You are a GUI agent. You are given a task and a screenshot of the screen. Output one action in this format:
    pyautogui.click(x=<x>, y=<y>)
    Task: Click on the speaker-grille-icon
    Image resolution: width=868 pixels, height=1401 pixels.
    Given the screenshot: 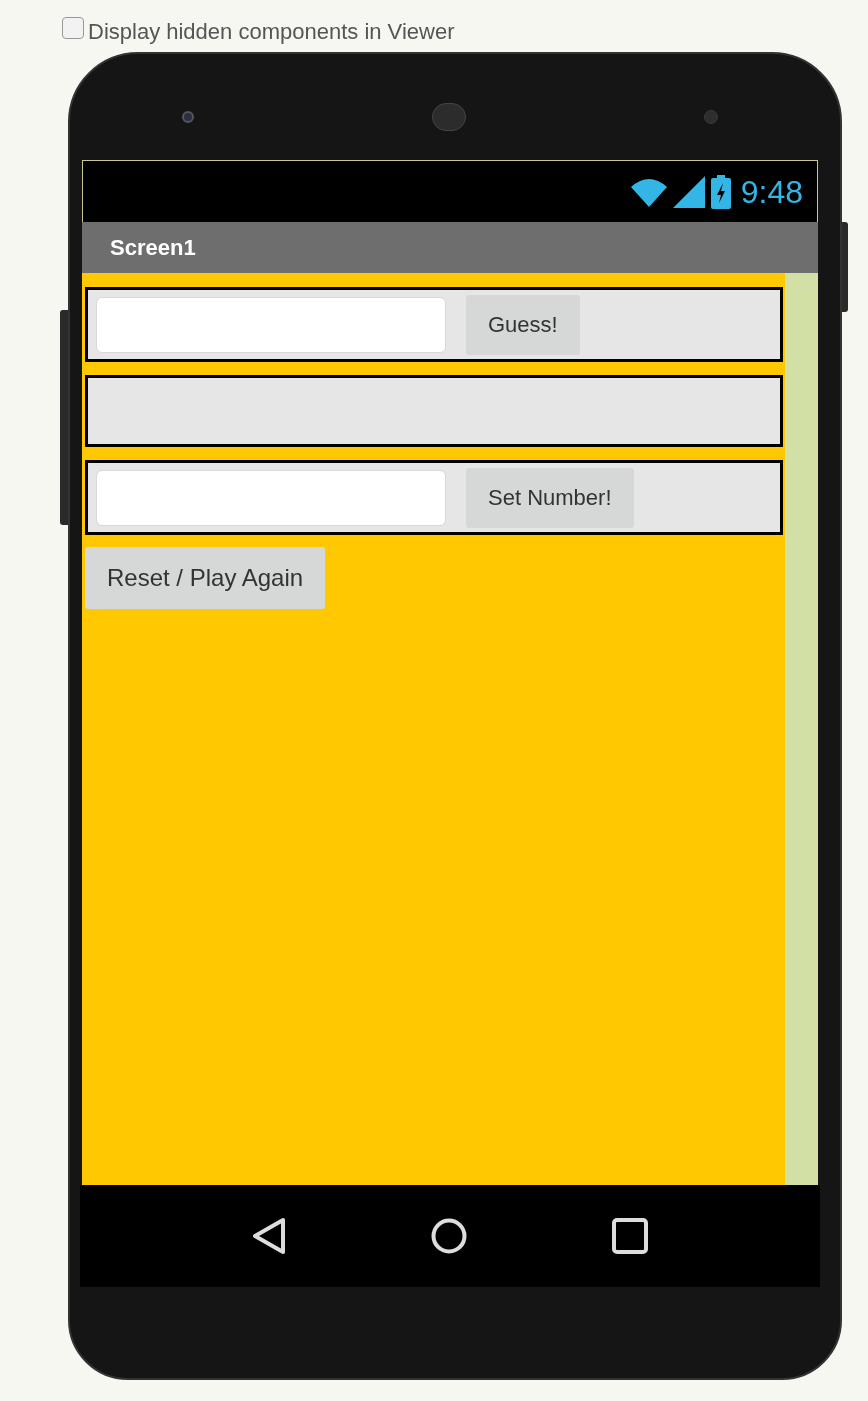 What is the action you would take?
    pyautogui.click(x=449, y=117)
    